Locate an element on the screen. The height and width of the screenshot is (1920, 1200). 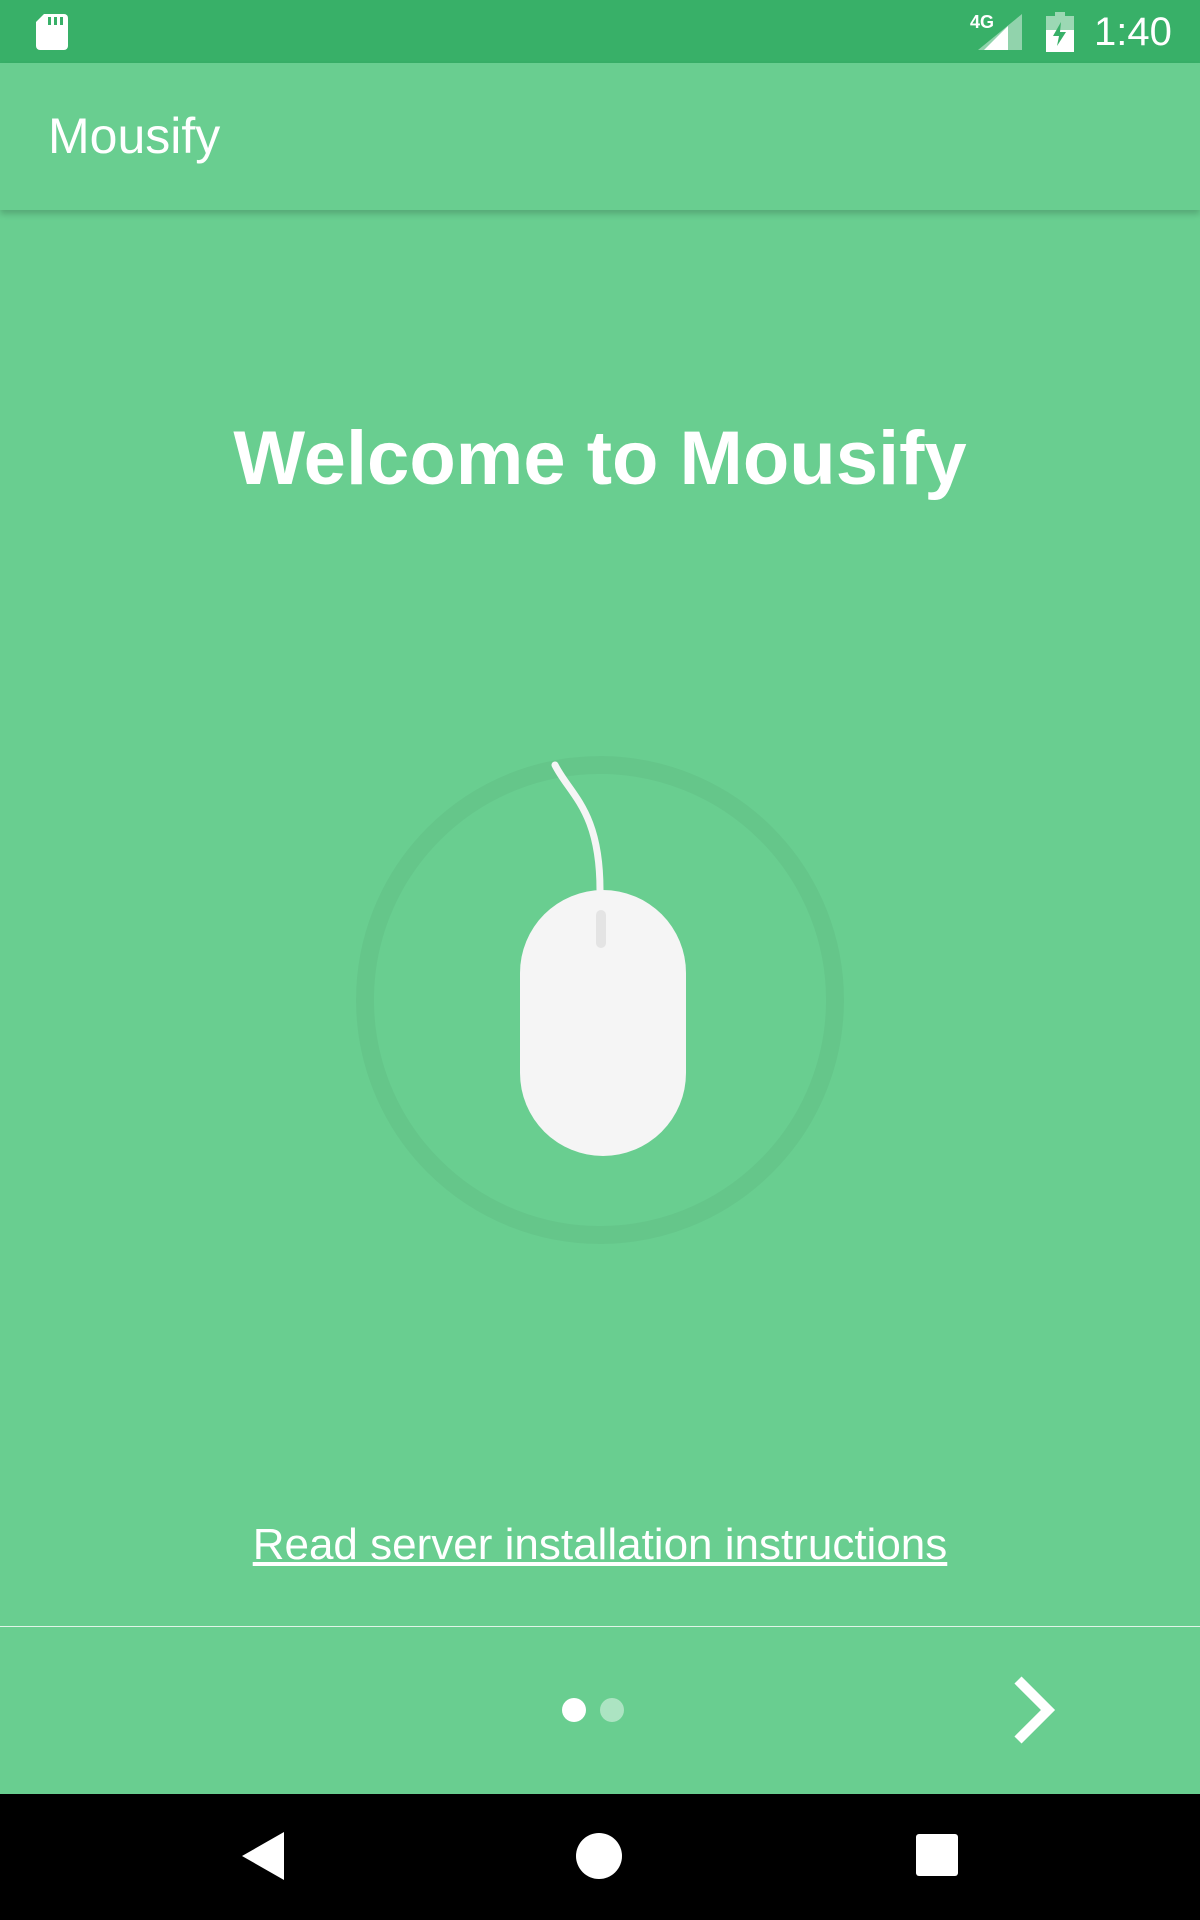
home-icon is located at coordinates (599, 1856).